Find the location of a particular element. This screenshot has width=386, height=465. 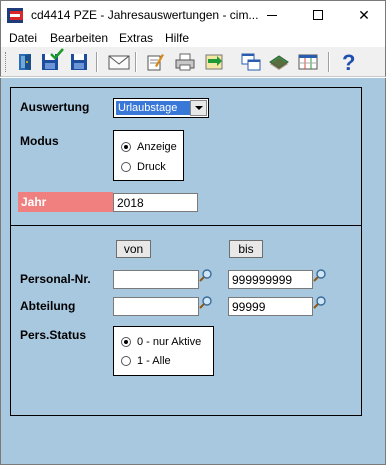

modus-option-druck: Druck is located at coordinates (143, 167).